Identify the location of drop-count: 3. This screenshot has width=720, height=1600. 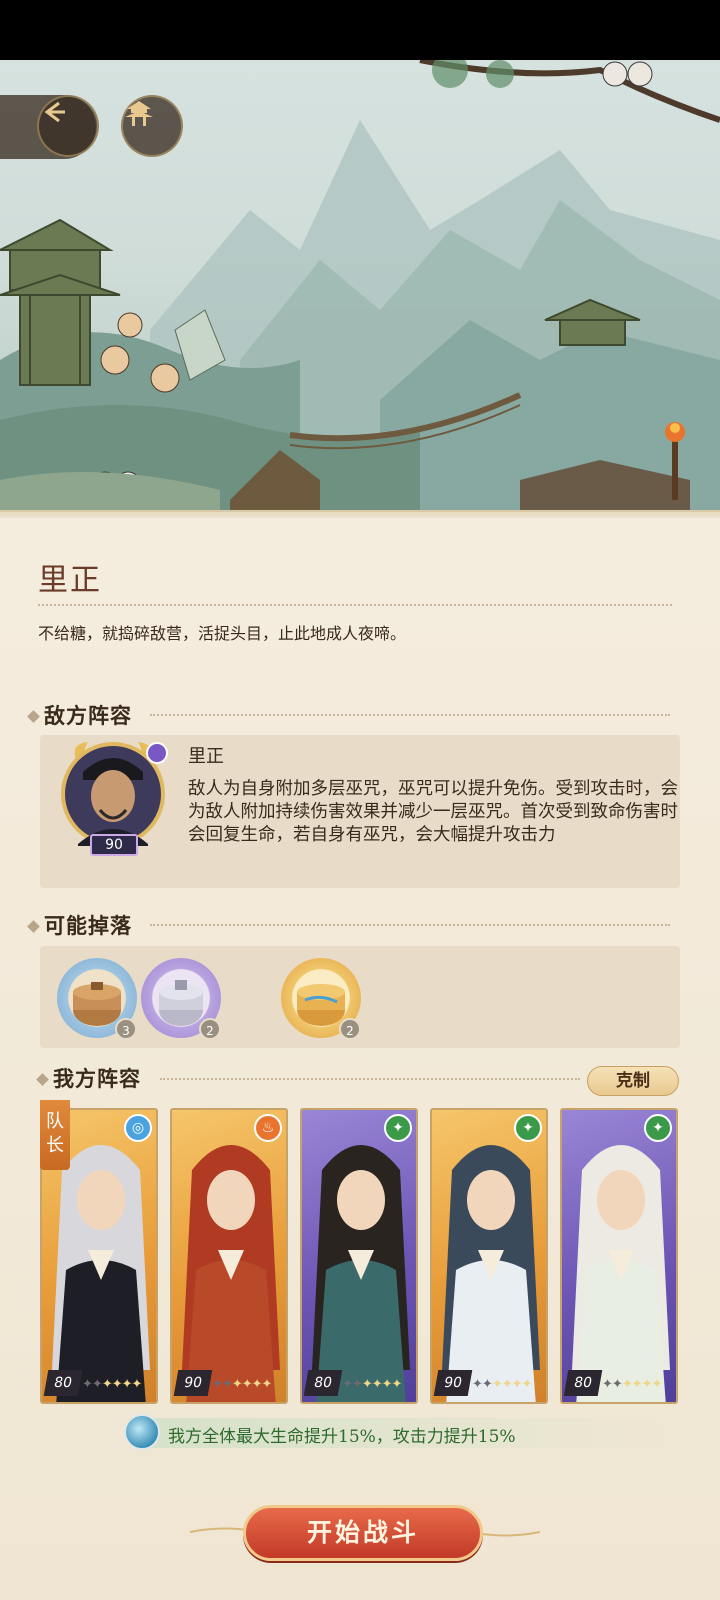
(126, 1029).